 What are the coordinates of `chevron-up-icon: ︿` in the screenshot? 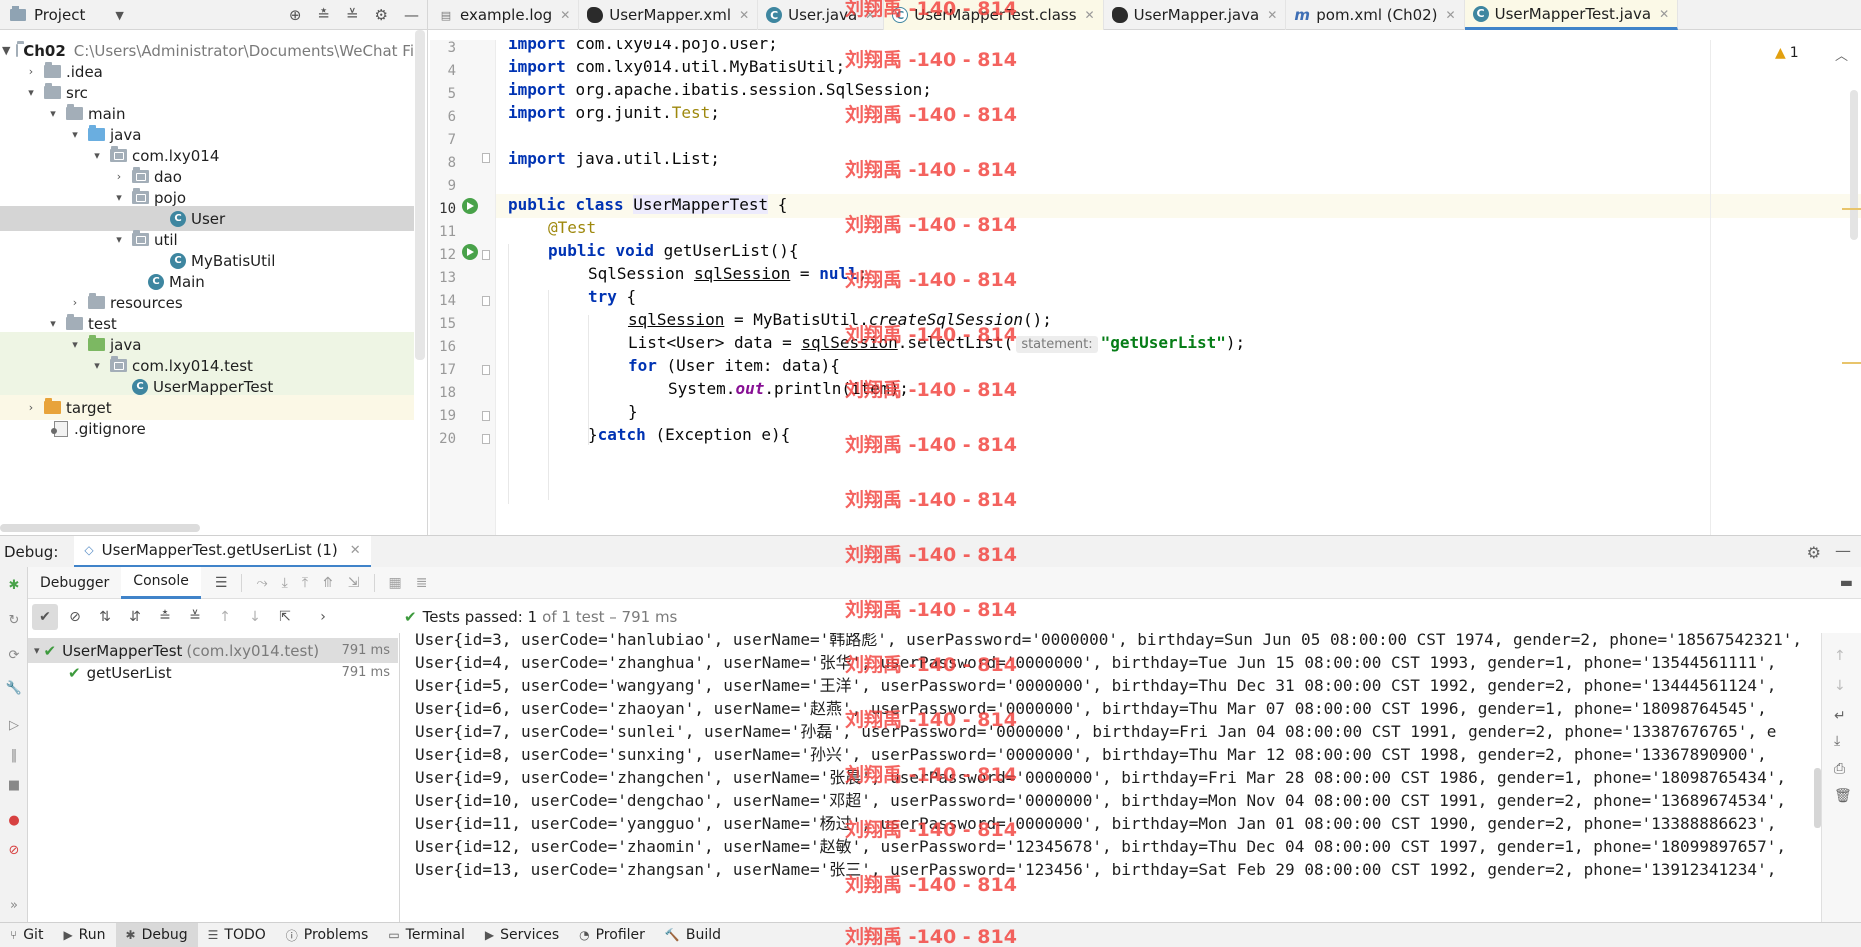 It's located at (1841, 54).